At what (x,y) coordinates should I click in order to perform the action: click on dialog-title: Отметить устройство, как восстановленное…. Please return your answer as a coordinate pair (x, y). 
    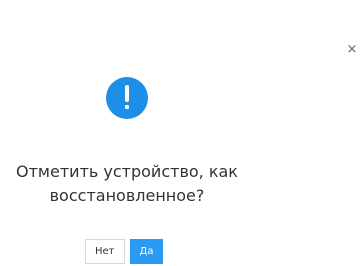
    Looking at the image, I should click on (127, 184).